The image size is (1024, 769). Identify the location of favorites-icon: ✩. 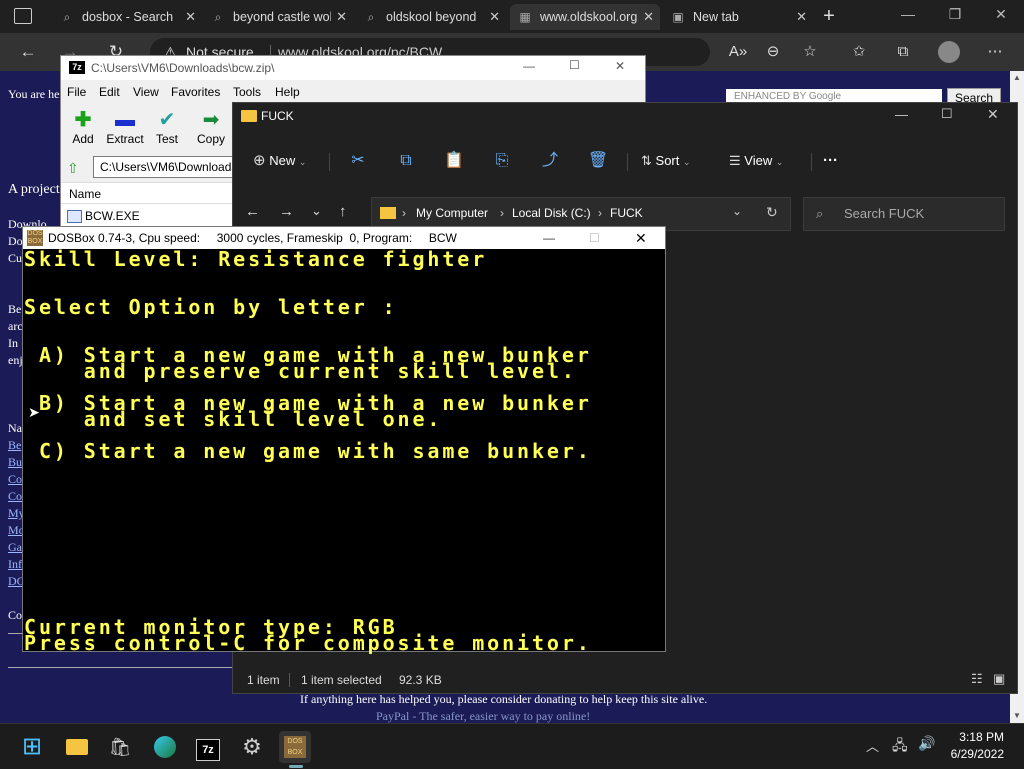
(859, 52).